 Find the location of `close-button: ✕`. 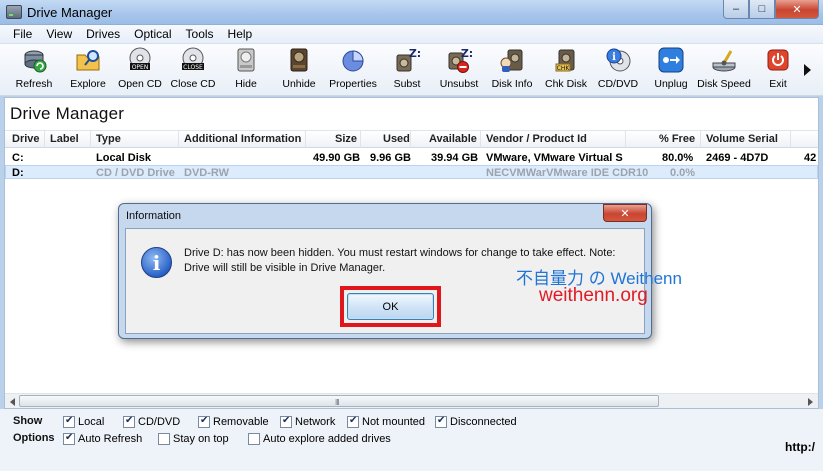

close-button: ✕ is located at coordinates (797, 9).